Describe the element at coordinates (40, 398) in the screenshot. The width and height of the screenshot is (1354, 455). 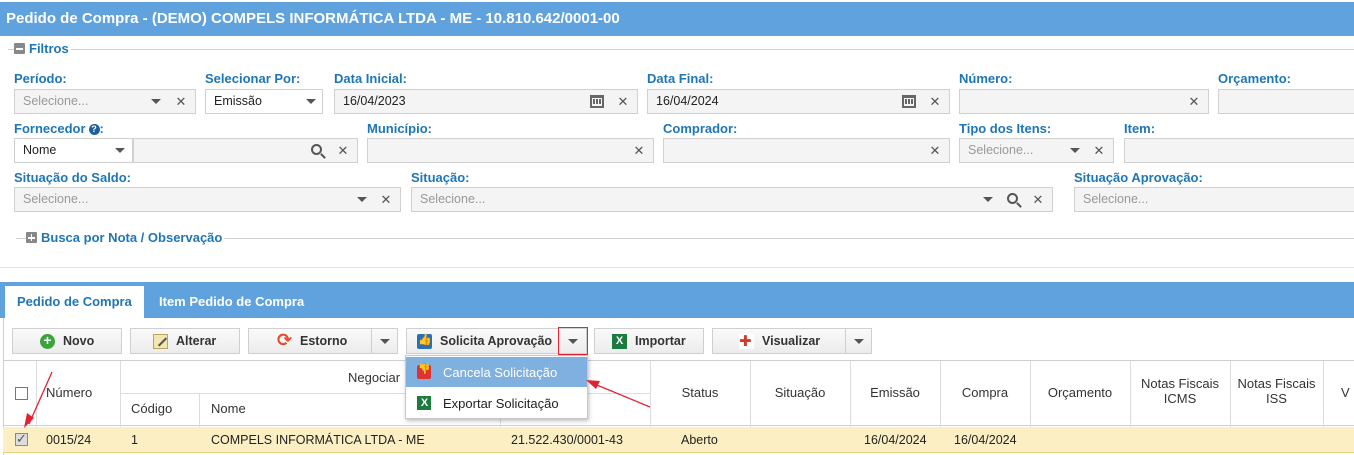
I see `checkbox-arrow-line` at that location.